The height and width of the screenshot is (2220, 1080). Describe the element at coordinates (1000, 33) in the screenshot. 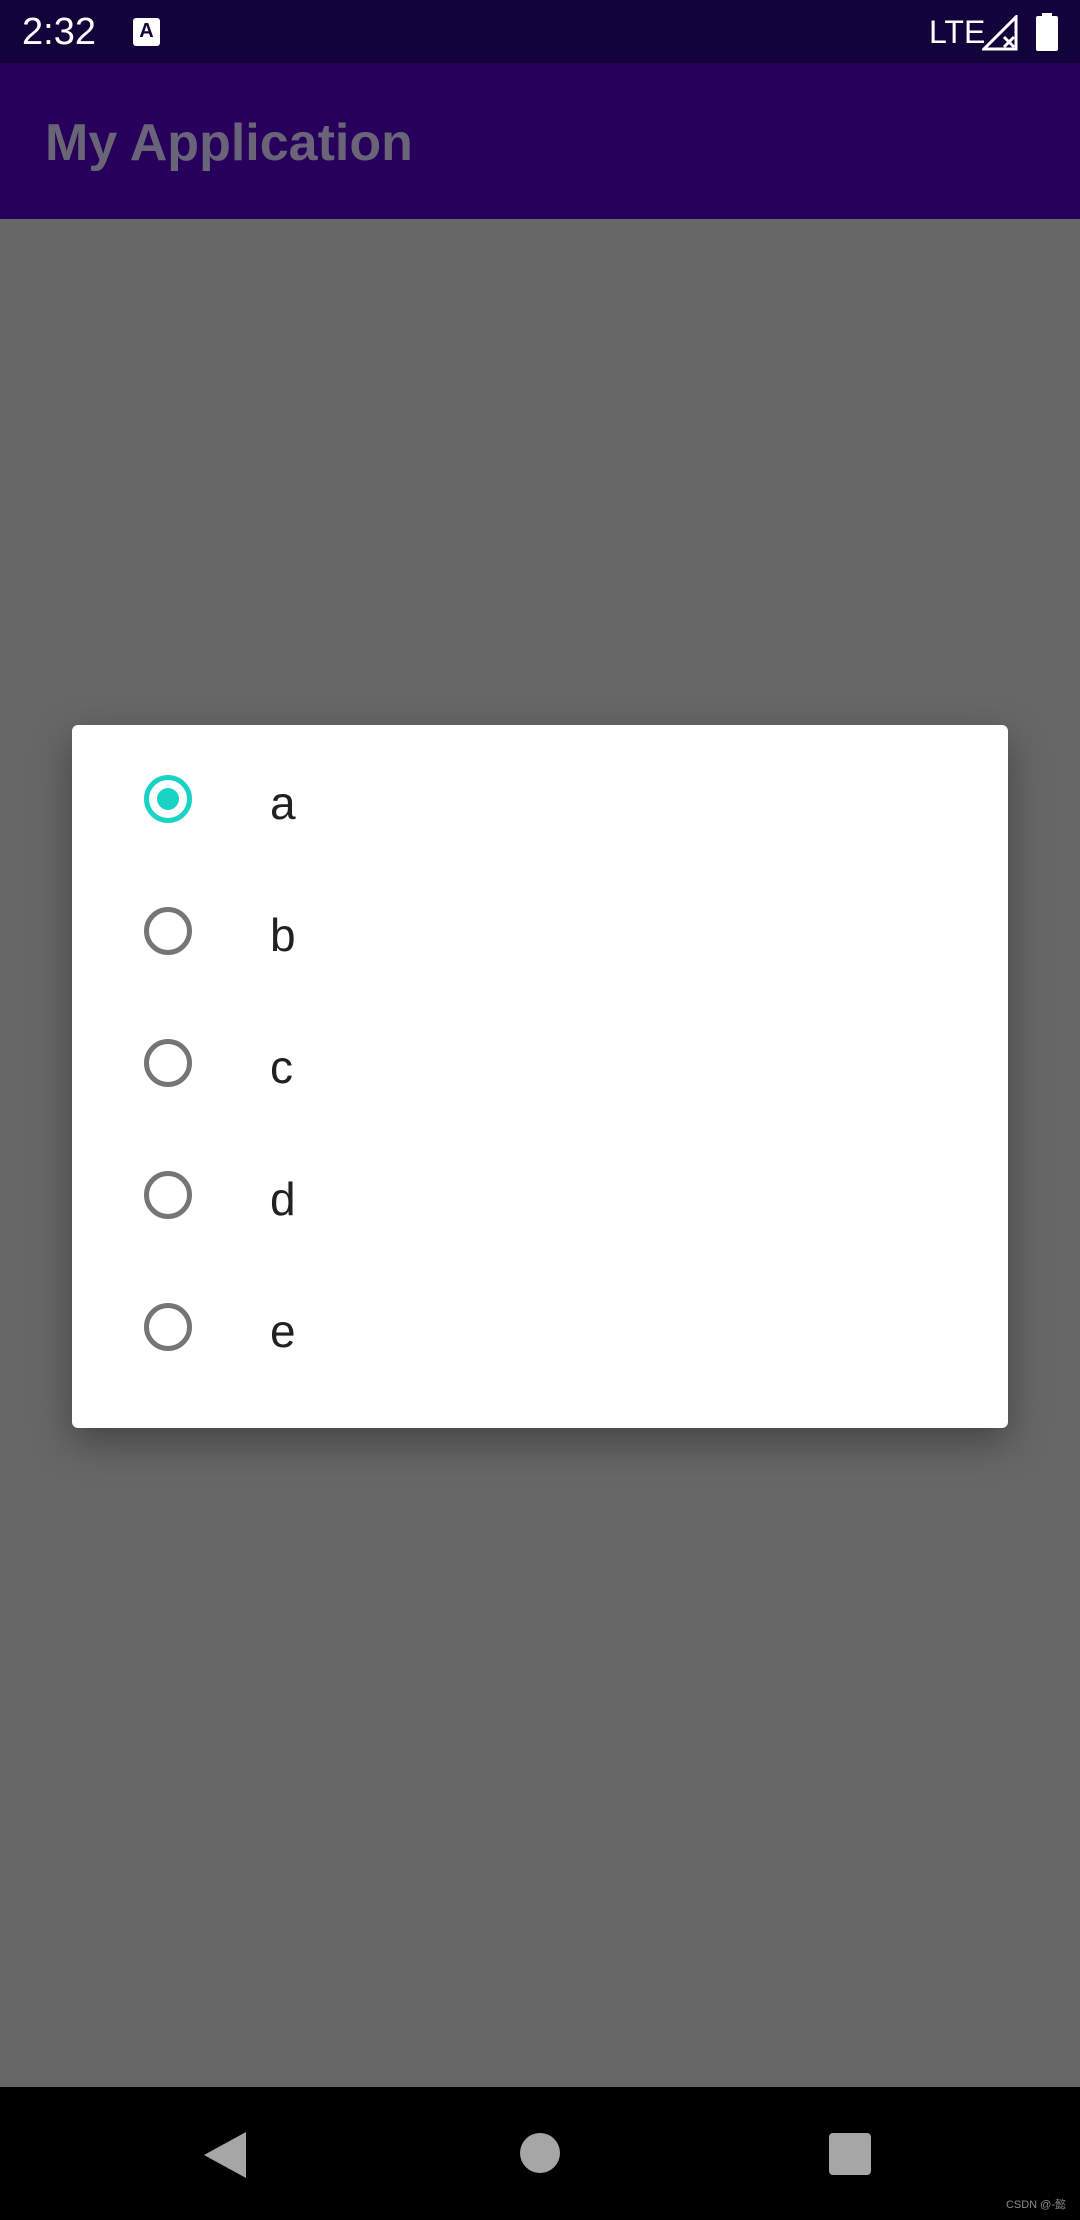

I see `signal-no-service-icon` at that location.